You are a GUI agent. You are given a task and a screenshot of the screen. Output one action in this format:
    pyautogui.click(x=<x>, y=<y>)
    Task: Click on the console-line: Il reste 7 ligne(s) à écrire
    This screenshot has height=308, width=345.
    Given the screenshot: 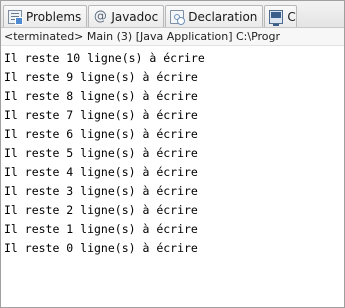 What is the action you would take?
    pyautogui.click(x=101, y=115)
    